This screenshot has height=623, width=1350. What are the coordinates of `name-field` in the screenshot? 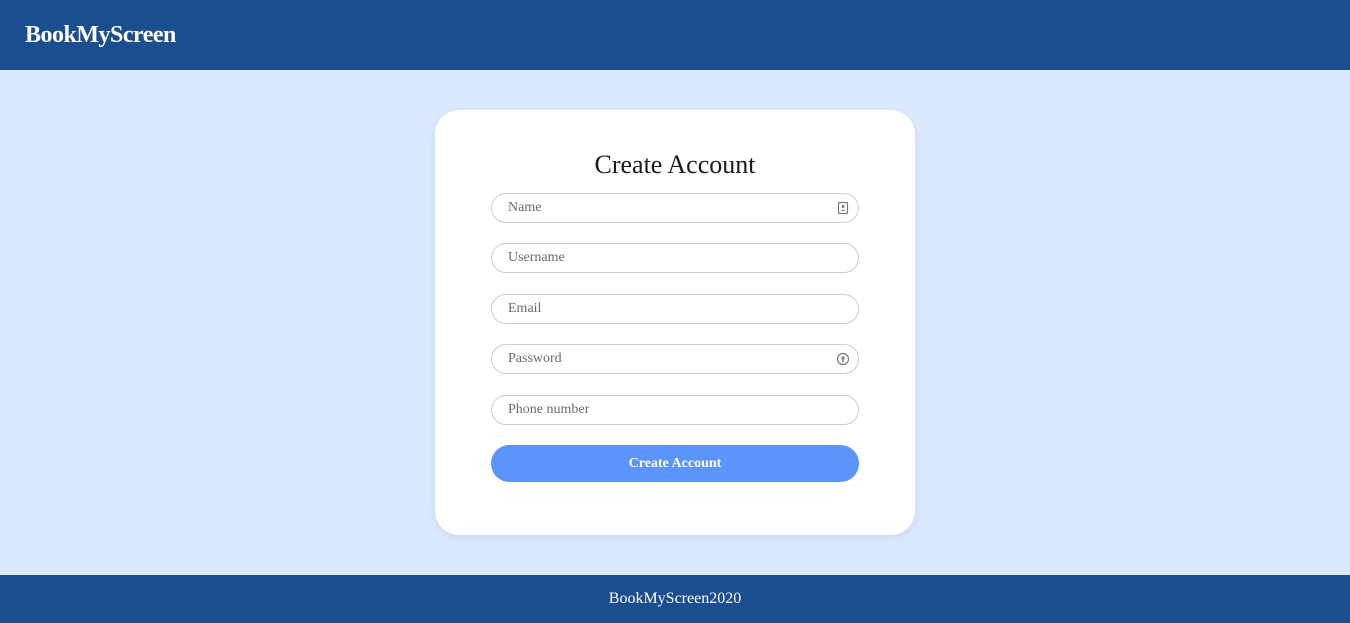 It's located at (675, 208).